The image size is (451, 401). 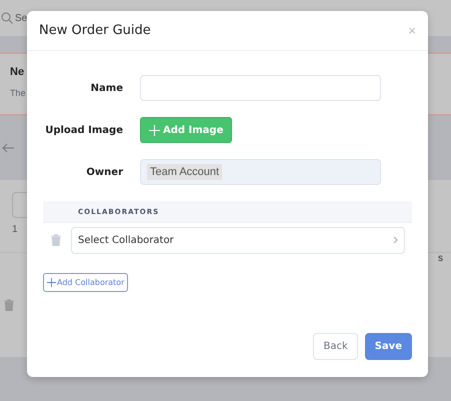 I want to click on row-text: s, so click(x=440, y=258).